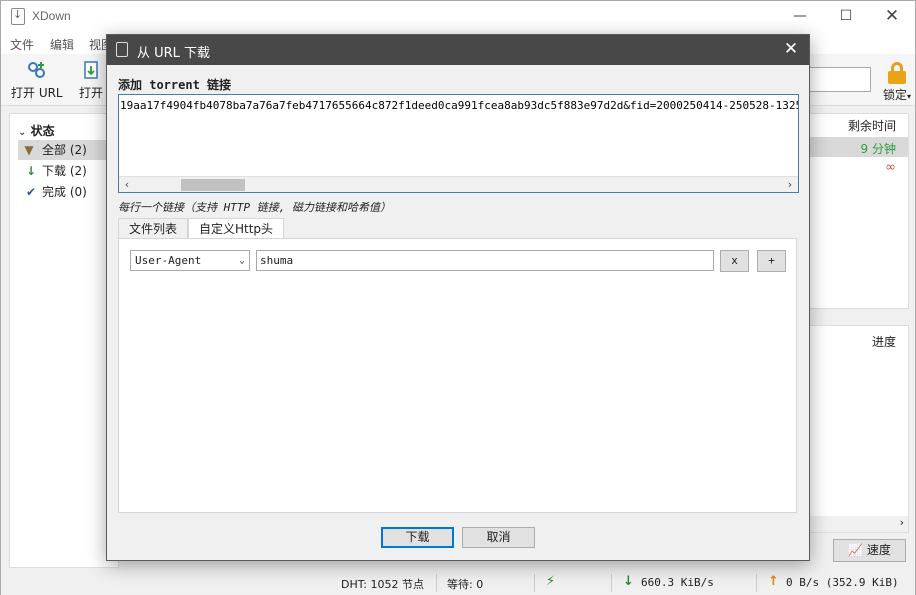 Image resolution: width=916 pixels, height=595 pixels. I want to click on link-icon, so click(37, 70).